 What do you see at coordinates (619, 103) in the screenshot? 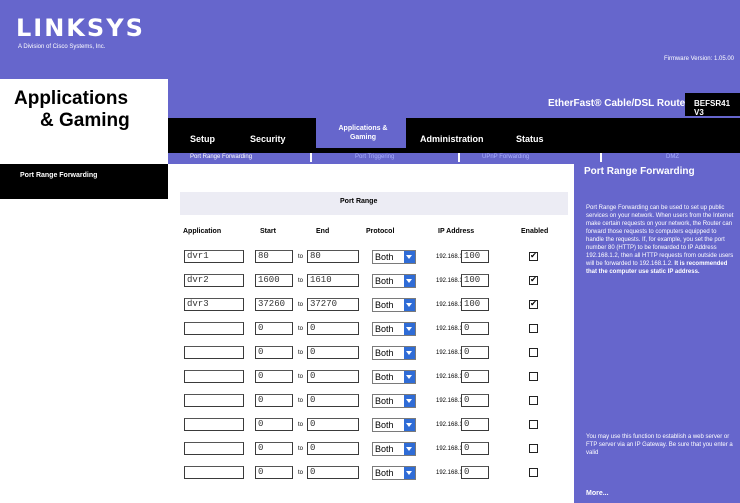
I see `product-name: EtherFast® Cable/DSL Router` at bounding box center [619, 103].